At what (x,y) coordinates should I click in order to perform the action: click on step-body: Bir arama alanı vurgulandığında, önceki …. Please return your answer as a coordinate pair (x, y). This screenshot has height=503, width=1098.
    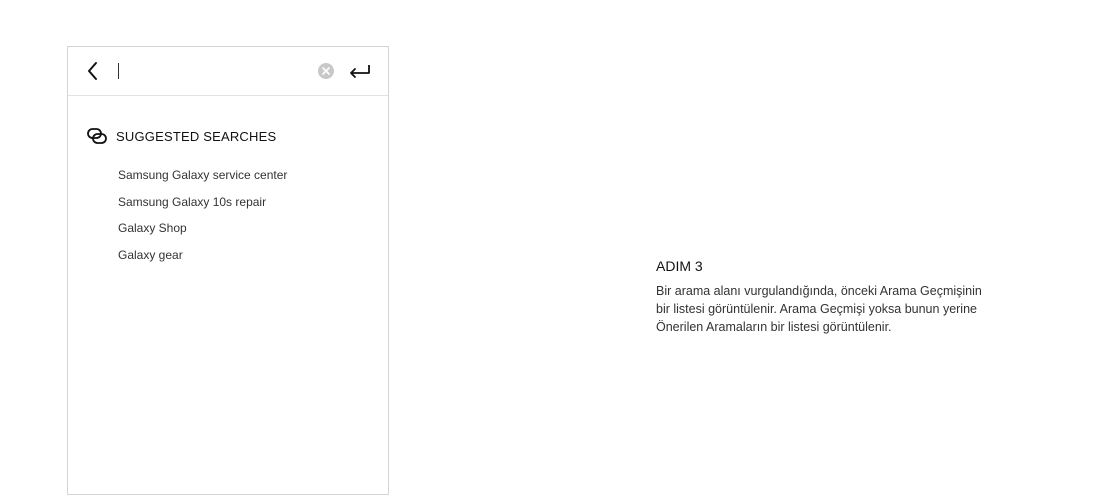
    Looking at the image, I should click on (866, 309).